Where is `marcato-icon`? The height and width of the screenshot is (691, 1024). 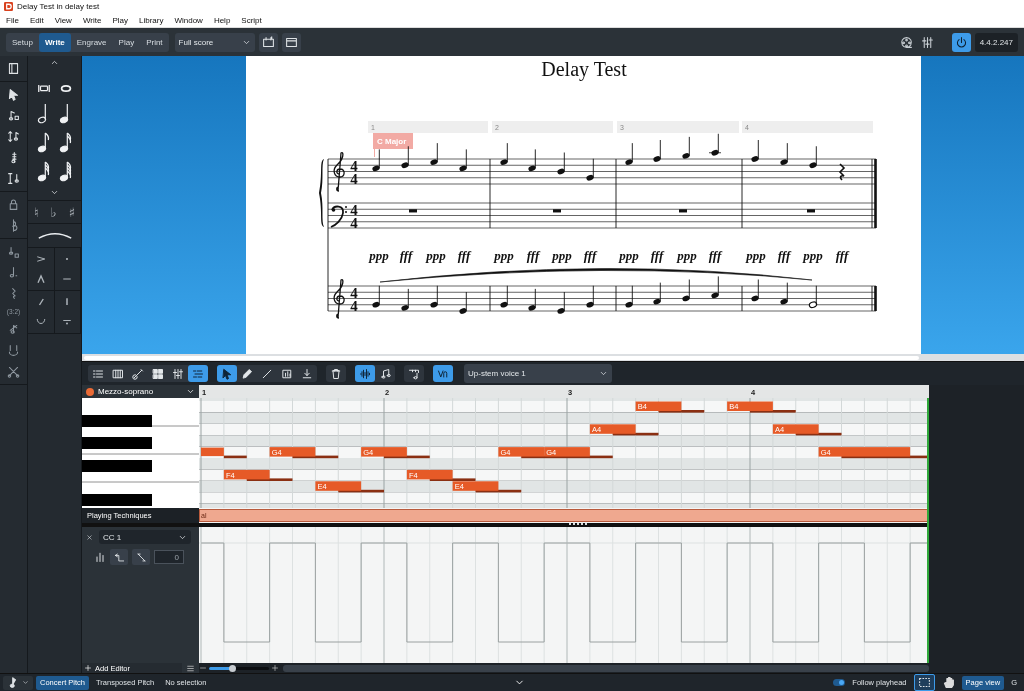
marcato-icon is located at coordinates (40, 279).